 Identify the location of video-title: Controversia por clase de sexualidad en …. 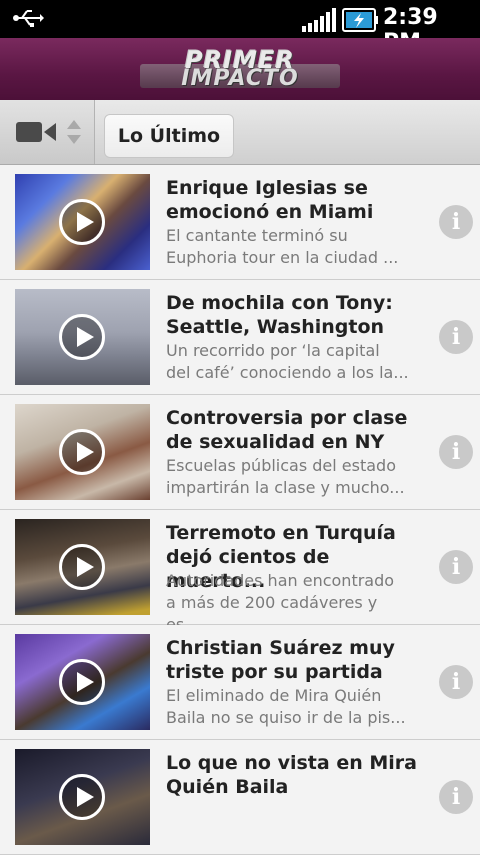
(293, 430).